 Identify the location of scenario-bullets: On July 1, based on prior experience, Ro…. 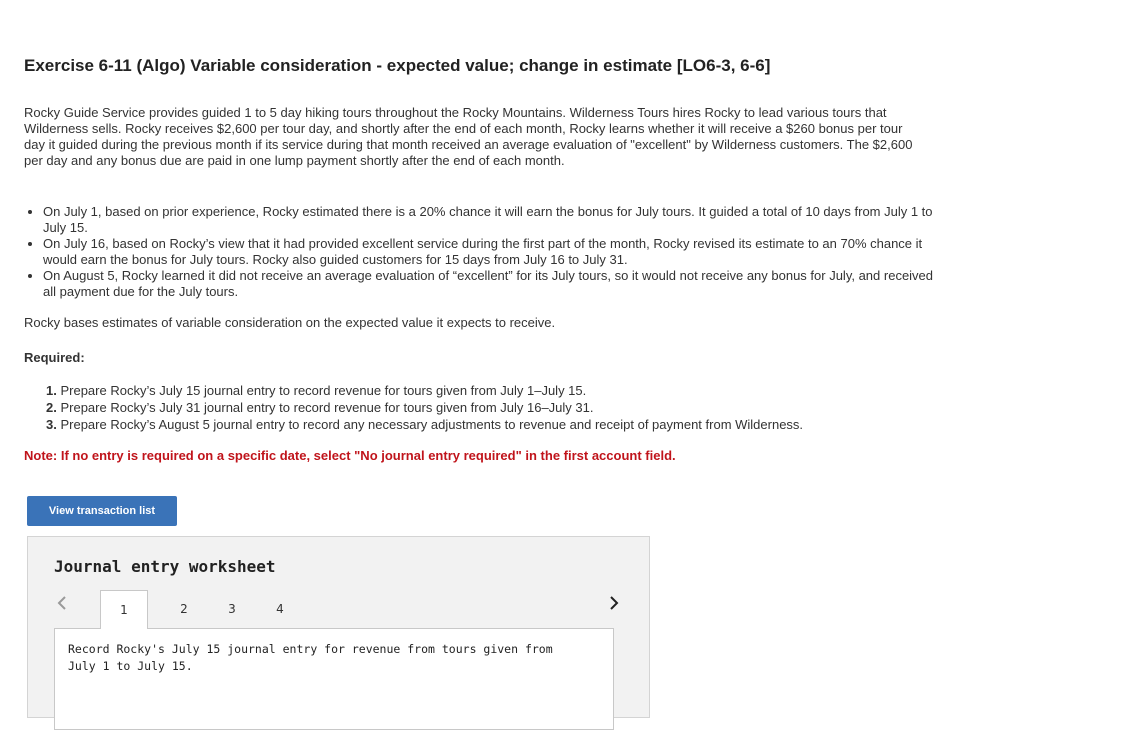
(483, 252).